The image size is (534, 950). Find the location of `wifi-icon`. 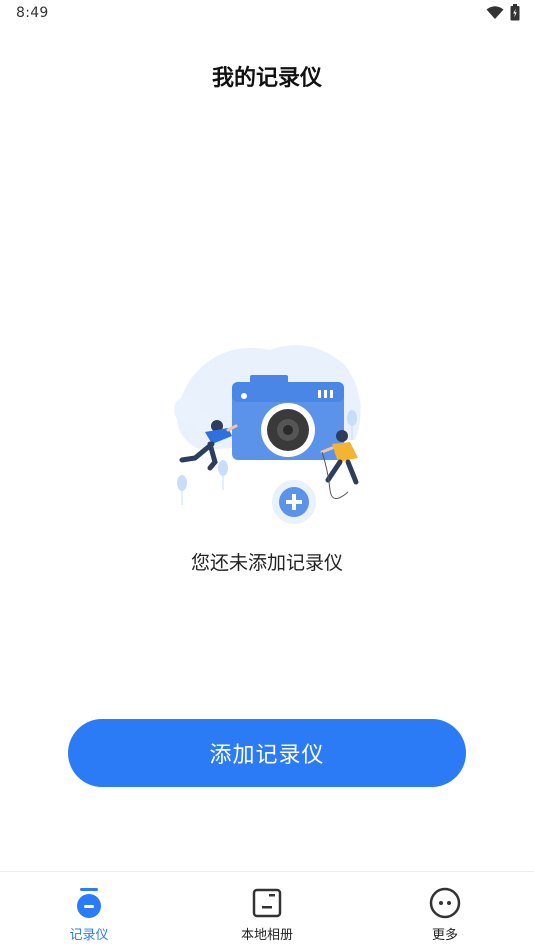

wifi-icon is located at coordinates (495, 12).